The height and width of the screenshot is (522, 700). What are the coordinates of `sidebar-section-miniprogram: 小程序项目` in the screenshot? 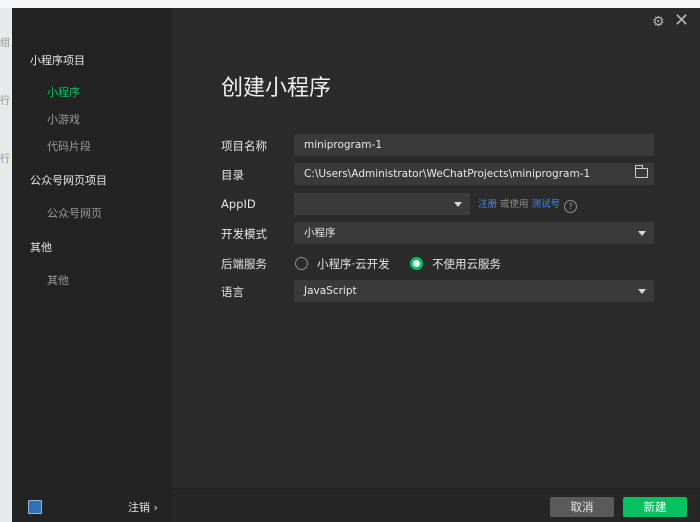 It's located at (57, 60).